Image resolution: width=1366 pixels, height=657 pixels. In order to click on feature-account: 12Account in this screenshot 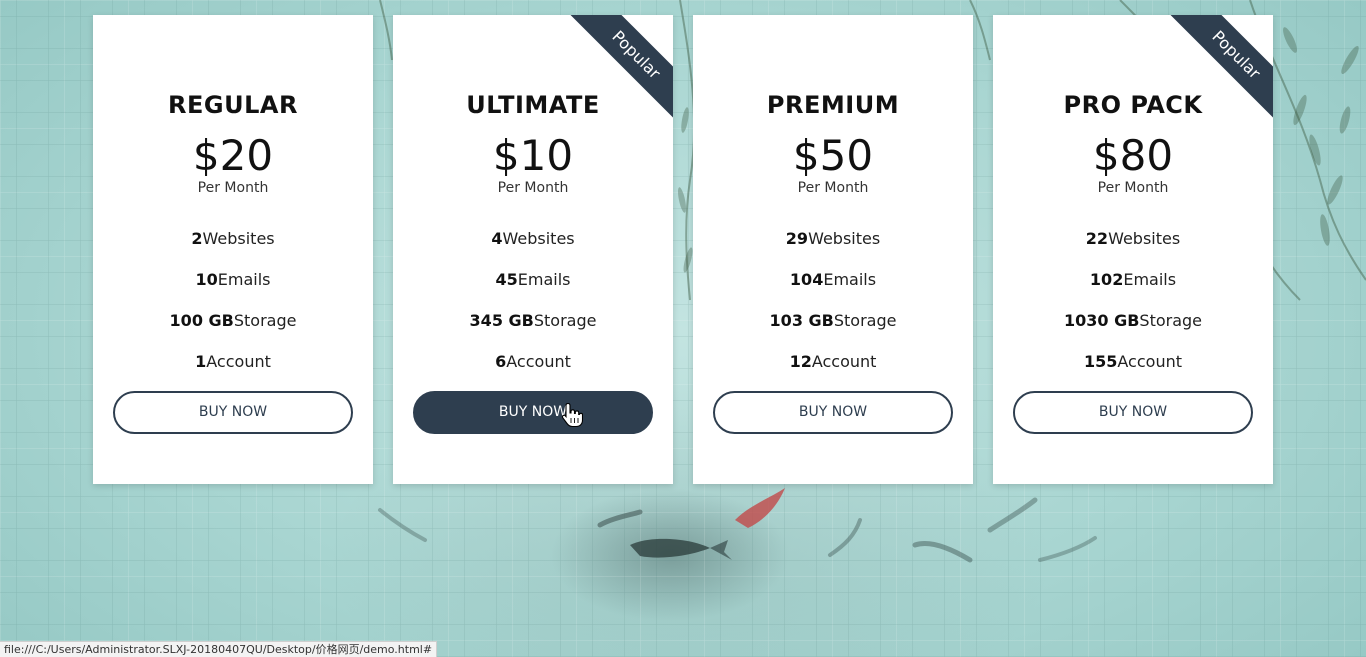, I will do `click(833, 361)`.